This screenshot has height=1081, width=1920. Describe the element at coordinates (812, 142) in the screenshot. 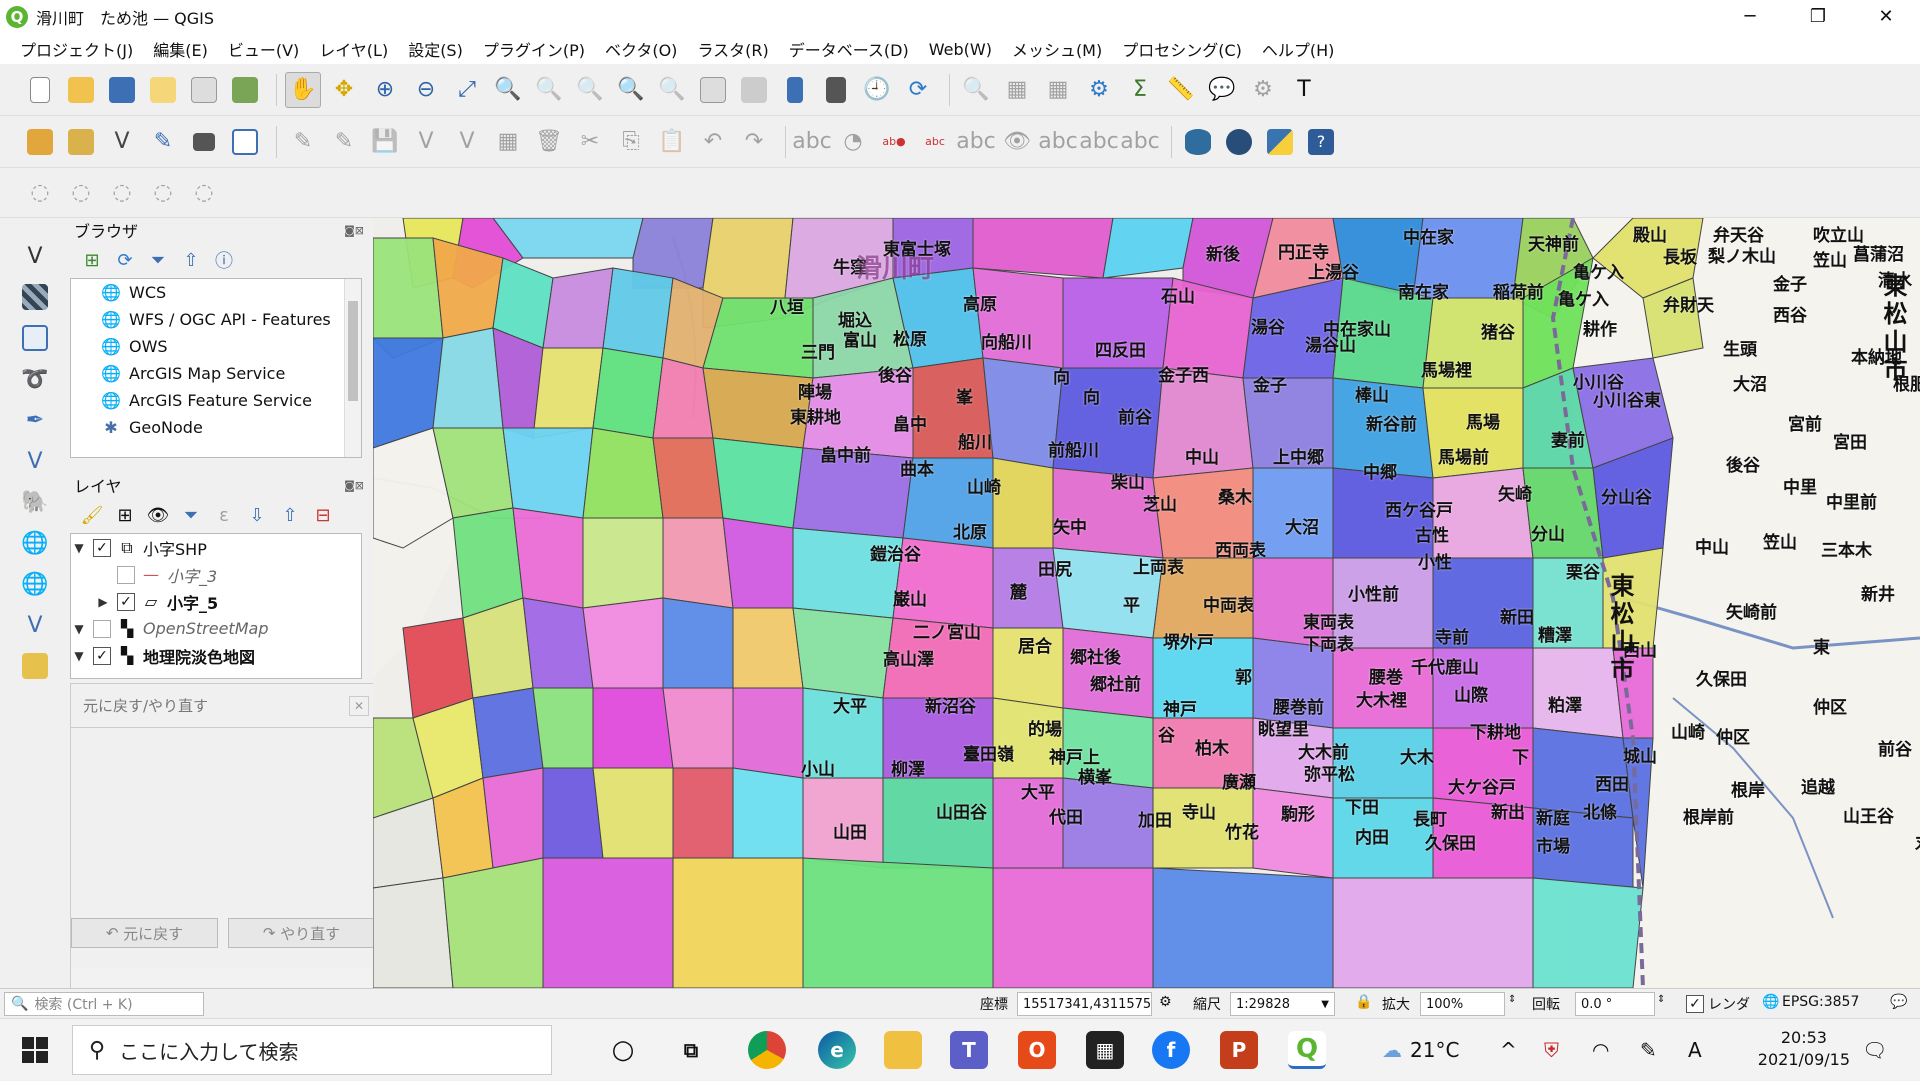

I see `label-toolbar-icon: abc` at that location.